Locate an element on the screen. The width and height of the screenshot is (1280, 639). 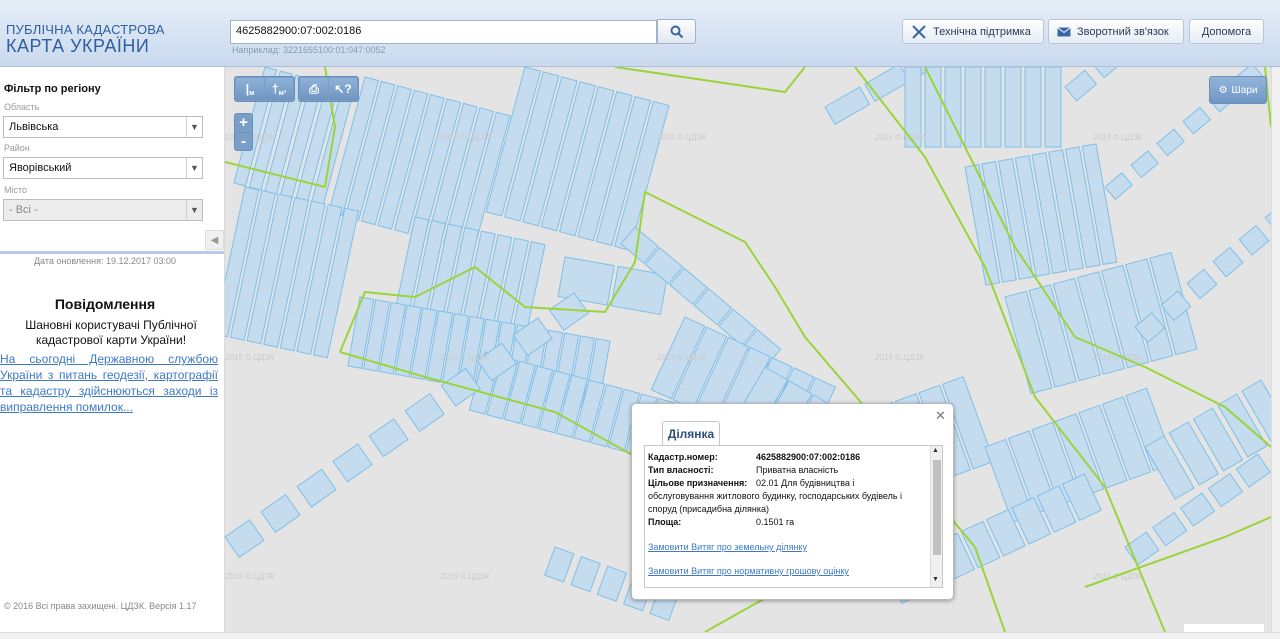
row-value: 4625882900:07:002:0186 is located at coordinates (808, 457).